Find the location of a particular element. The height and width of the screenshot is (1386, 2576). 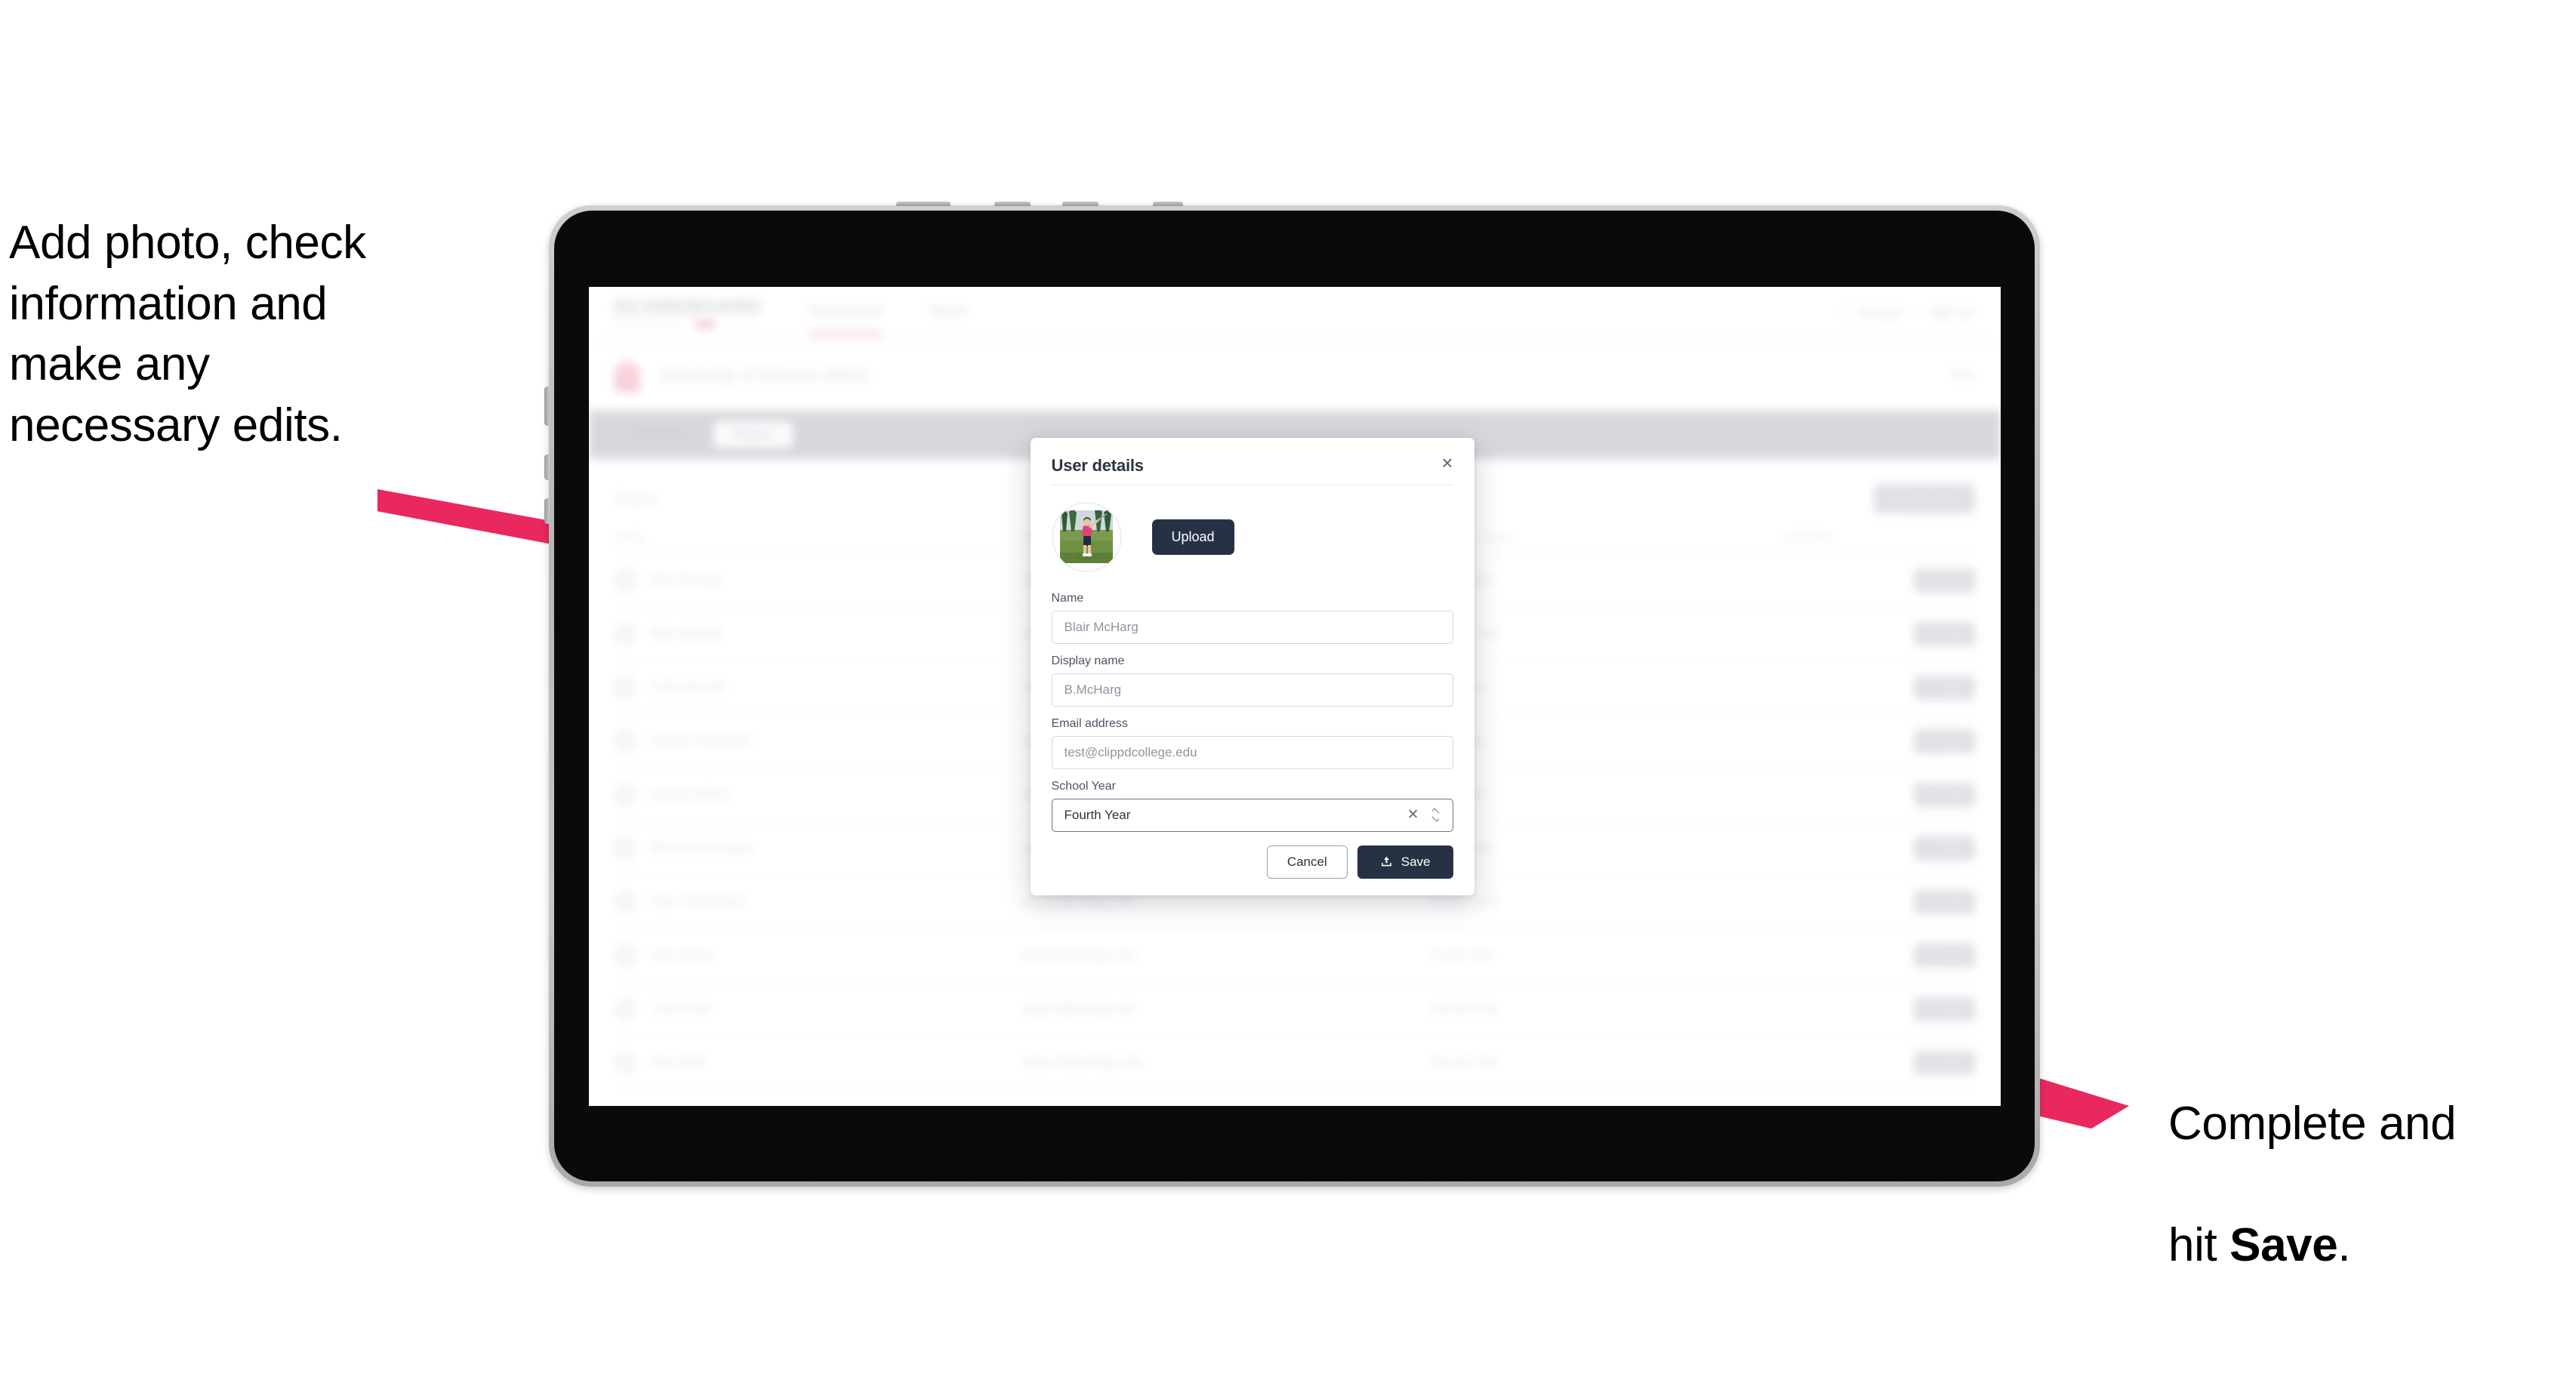

nav-item-tournaments: Tournaments is located at coordinates (846, 319).